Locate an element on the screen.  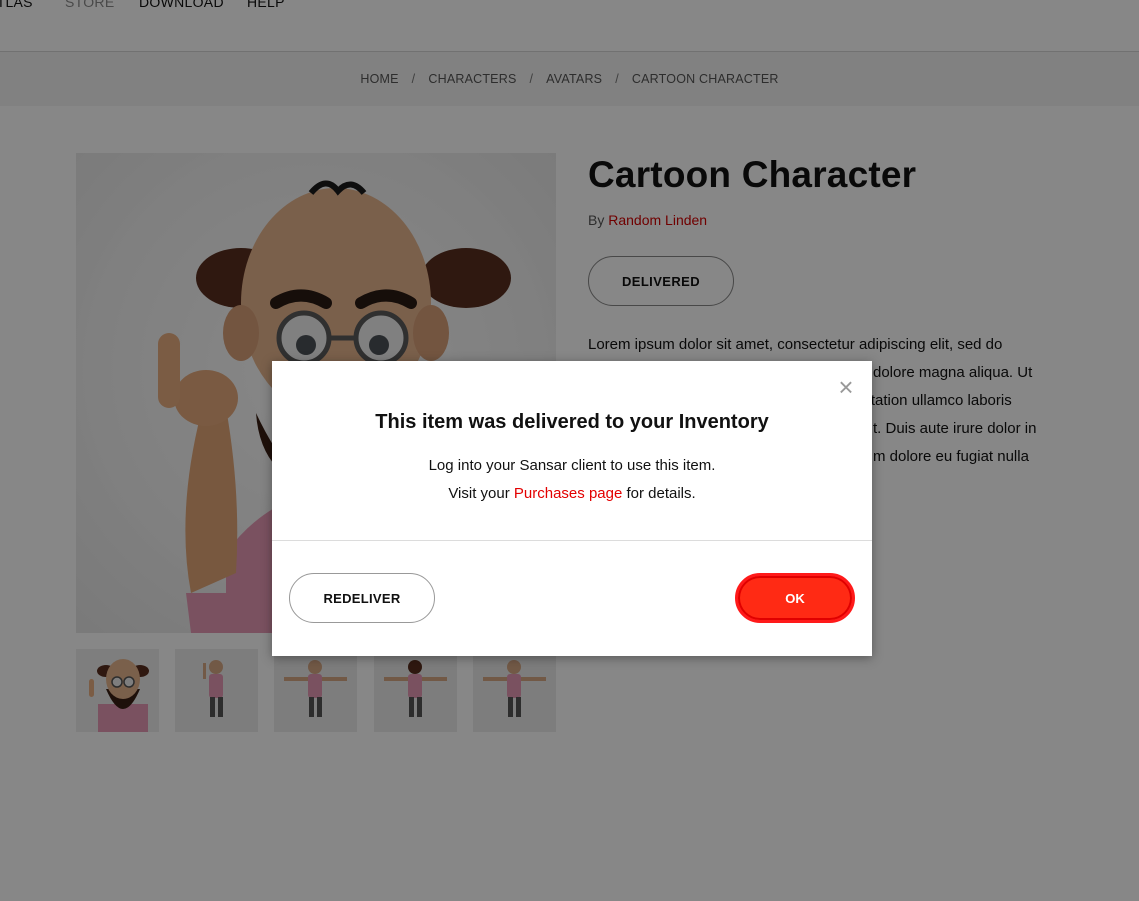
close-icon: × is located at coordinates (846, 387).